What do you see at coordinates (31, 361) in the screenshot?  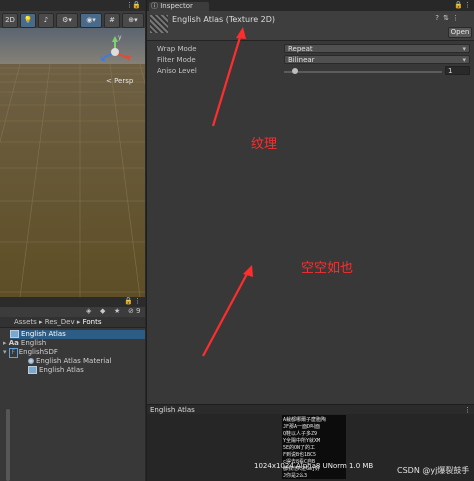 I see `material-icon` at bounding box center [31, 361].